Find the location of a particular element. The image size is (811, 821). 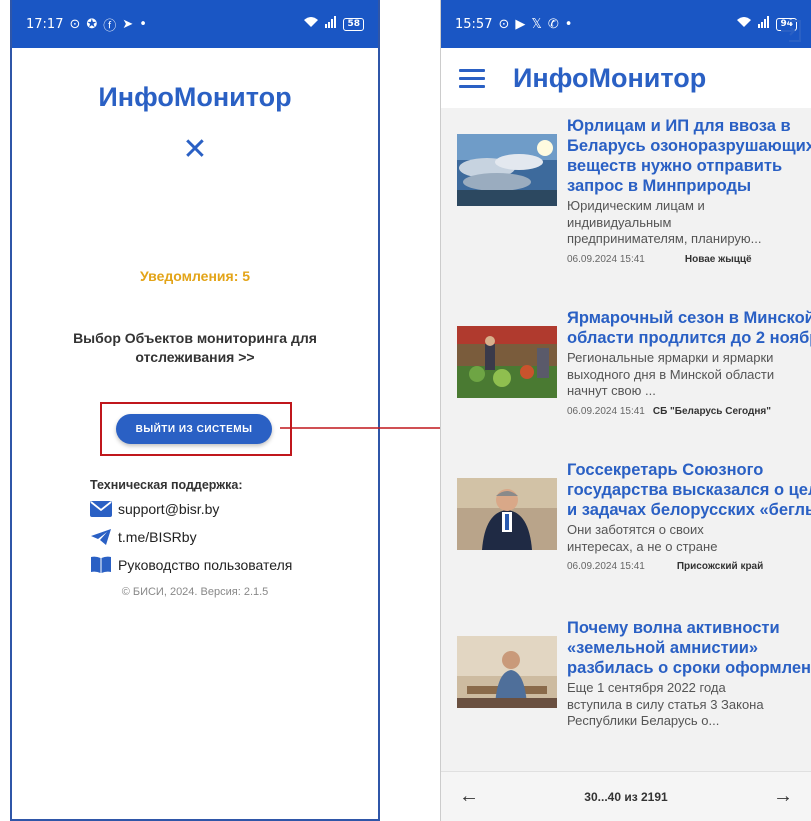

news-meta: 06.09.2024 15:41 Присожский край is located at coordinates (689, 566).